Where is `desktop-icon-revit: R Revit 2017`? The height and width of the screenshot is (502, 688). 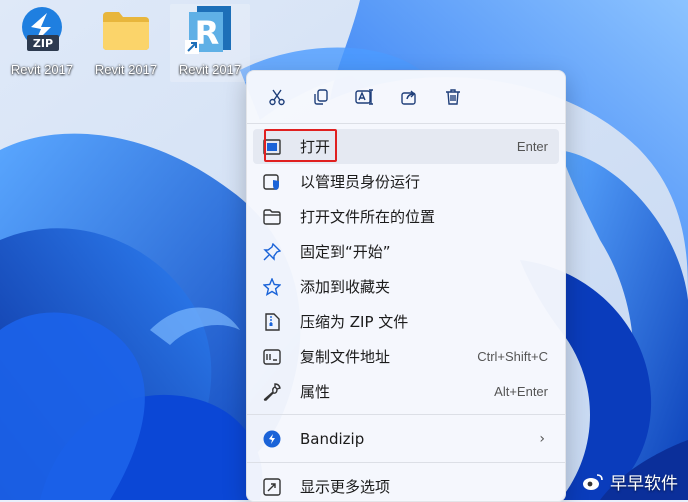 desktop-icon-revit: R Revit 2017 is located at coordinates (210, 43).